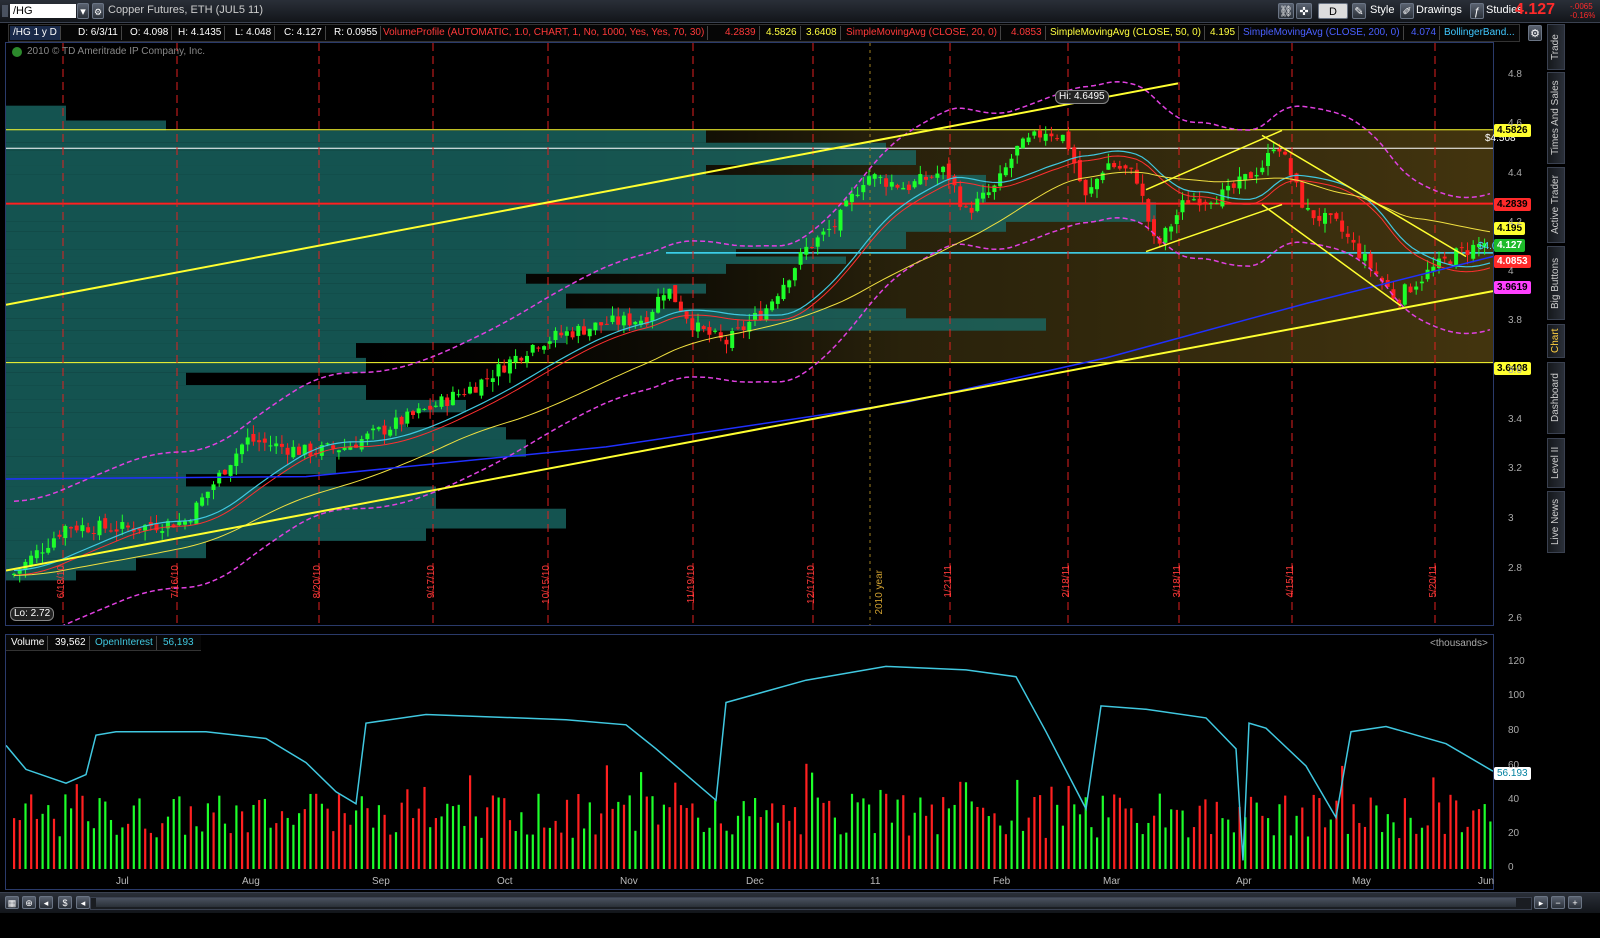 The image size is (1600, 938). I want to click on symbol-dropdown-icon: ▾, so click(83, 11).